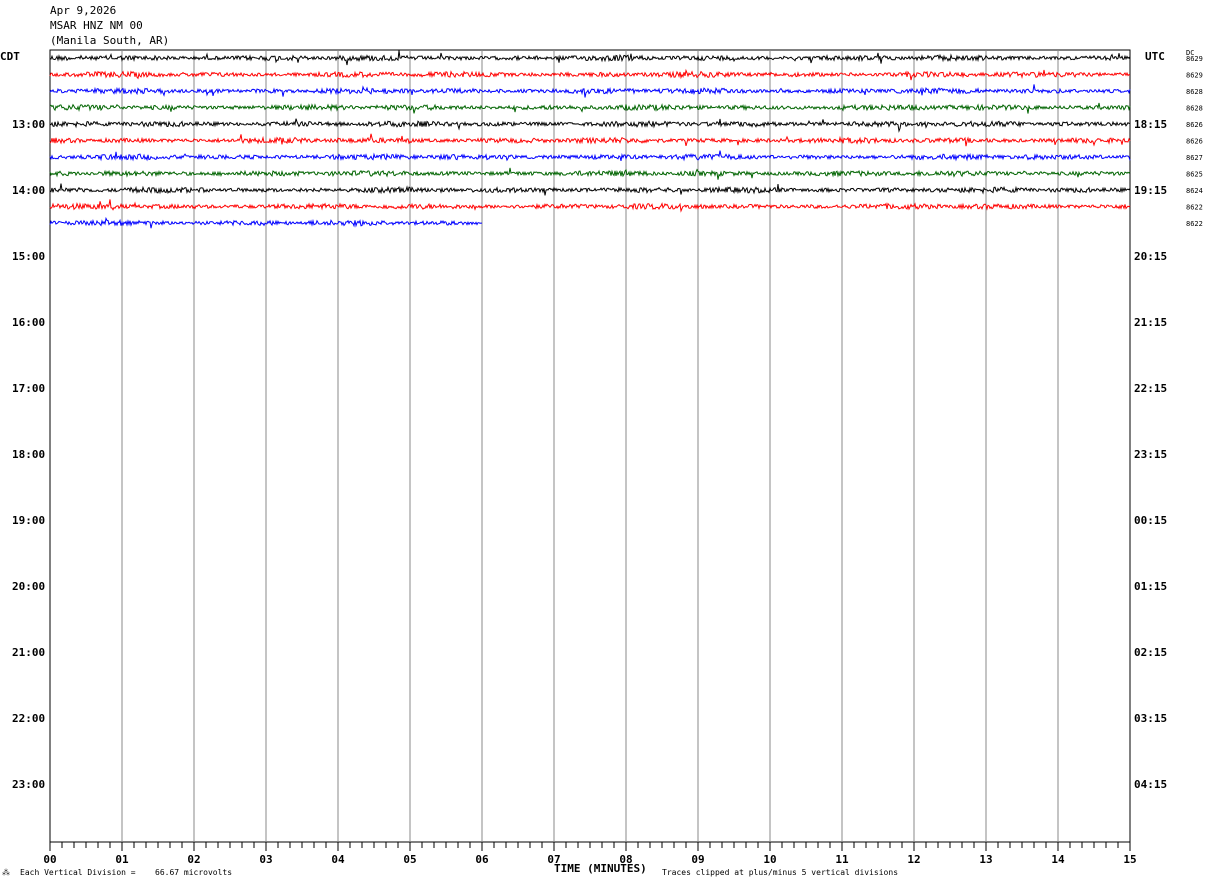 The height and width of the screenshot is (886, 1210). What do you see at coordinates (697, 859) in the screenshot?
I see `x-tick-label: 09` at bounding box center [697, 859].